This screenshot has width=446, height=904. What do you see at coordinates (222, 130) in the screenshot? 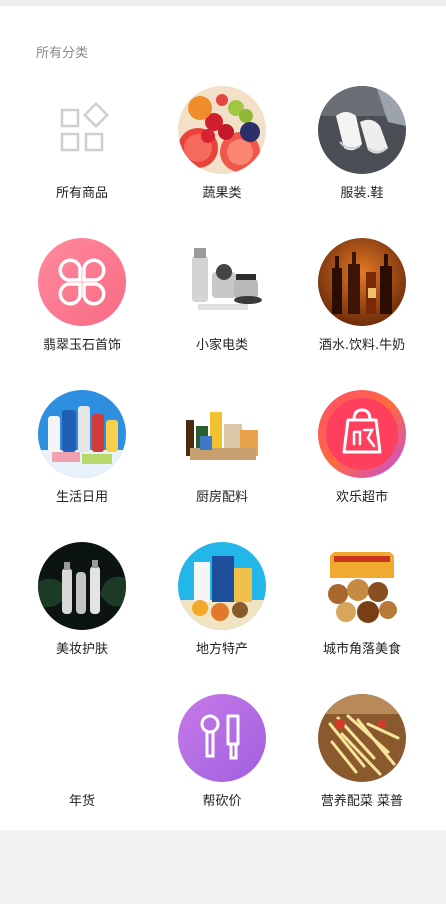
I see `fruit-photo` at bounding box center [222, 130].